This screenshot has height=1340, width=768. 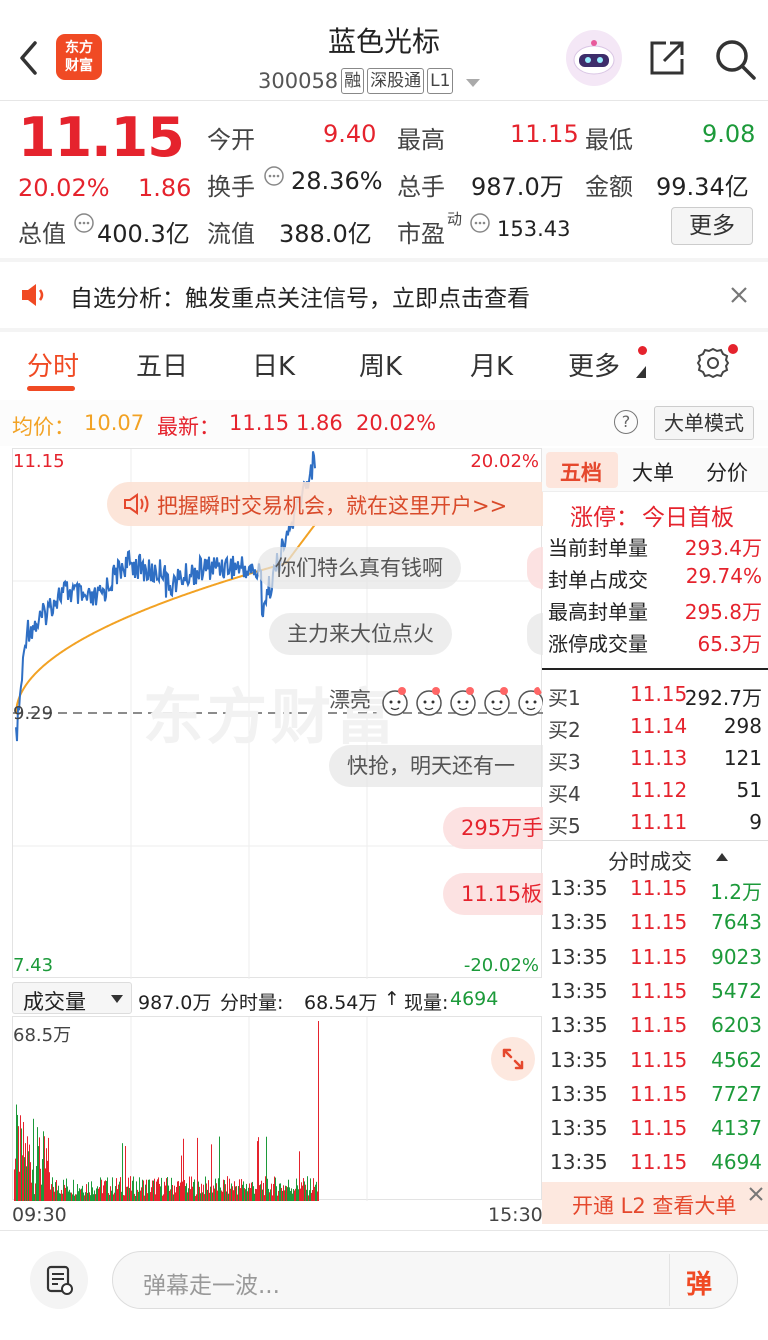 I want to click on danmaku-send-button: 弹, so click(x=703, y=1280).